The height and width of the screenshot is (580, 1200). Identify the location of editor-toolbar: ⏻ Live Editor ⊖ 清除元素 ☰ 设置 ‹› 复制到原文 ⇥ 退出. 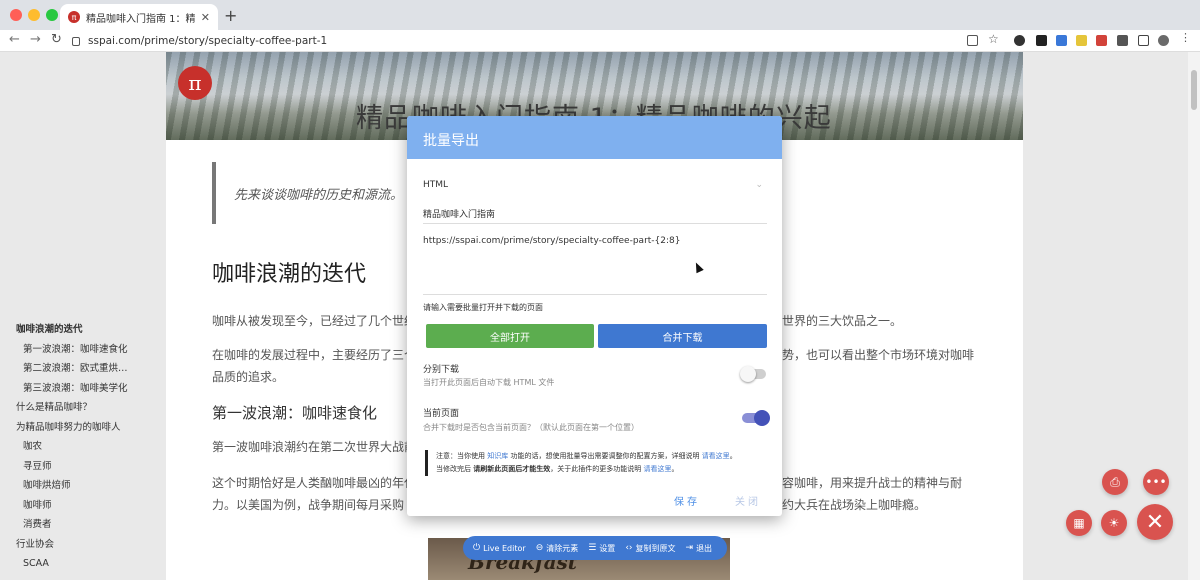
(595, 548).